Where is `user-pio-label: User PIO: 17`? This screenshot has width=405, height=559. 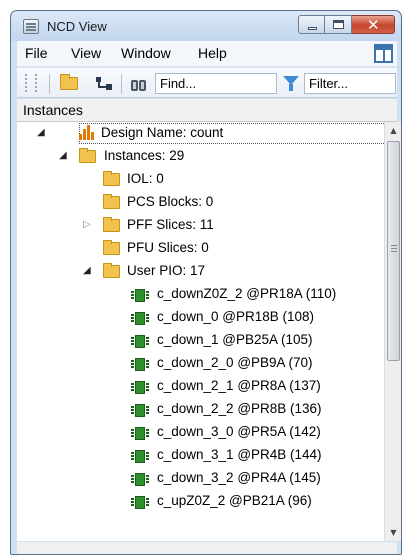 user-pio-label: User PIO: 17 is located at coordinates (166, 270).